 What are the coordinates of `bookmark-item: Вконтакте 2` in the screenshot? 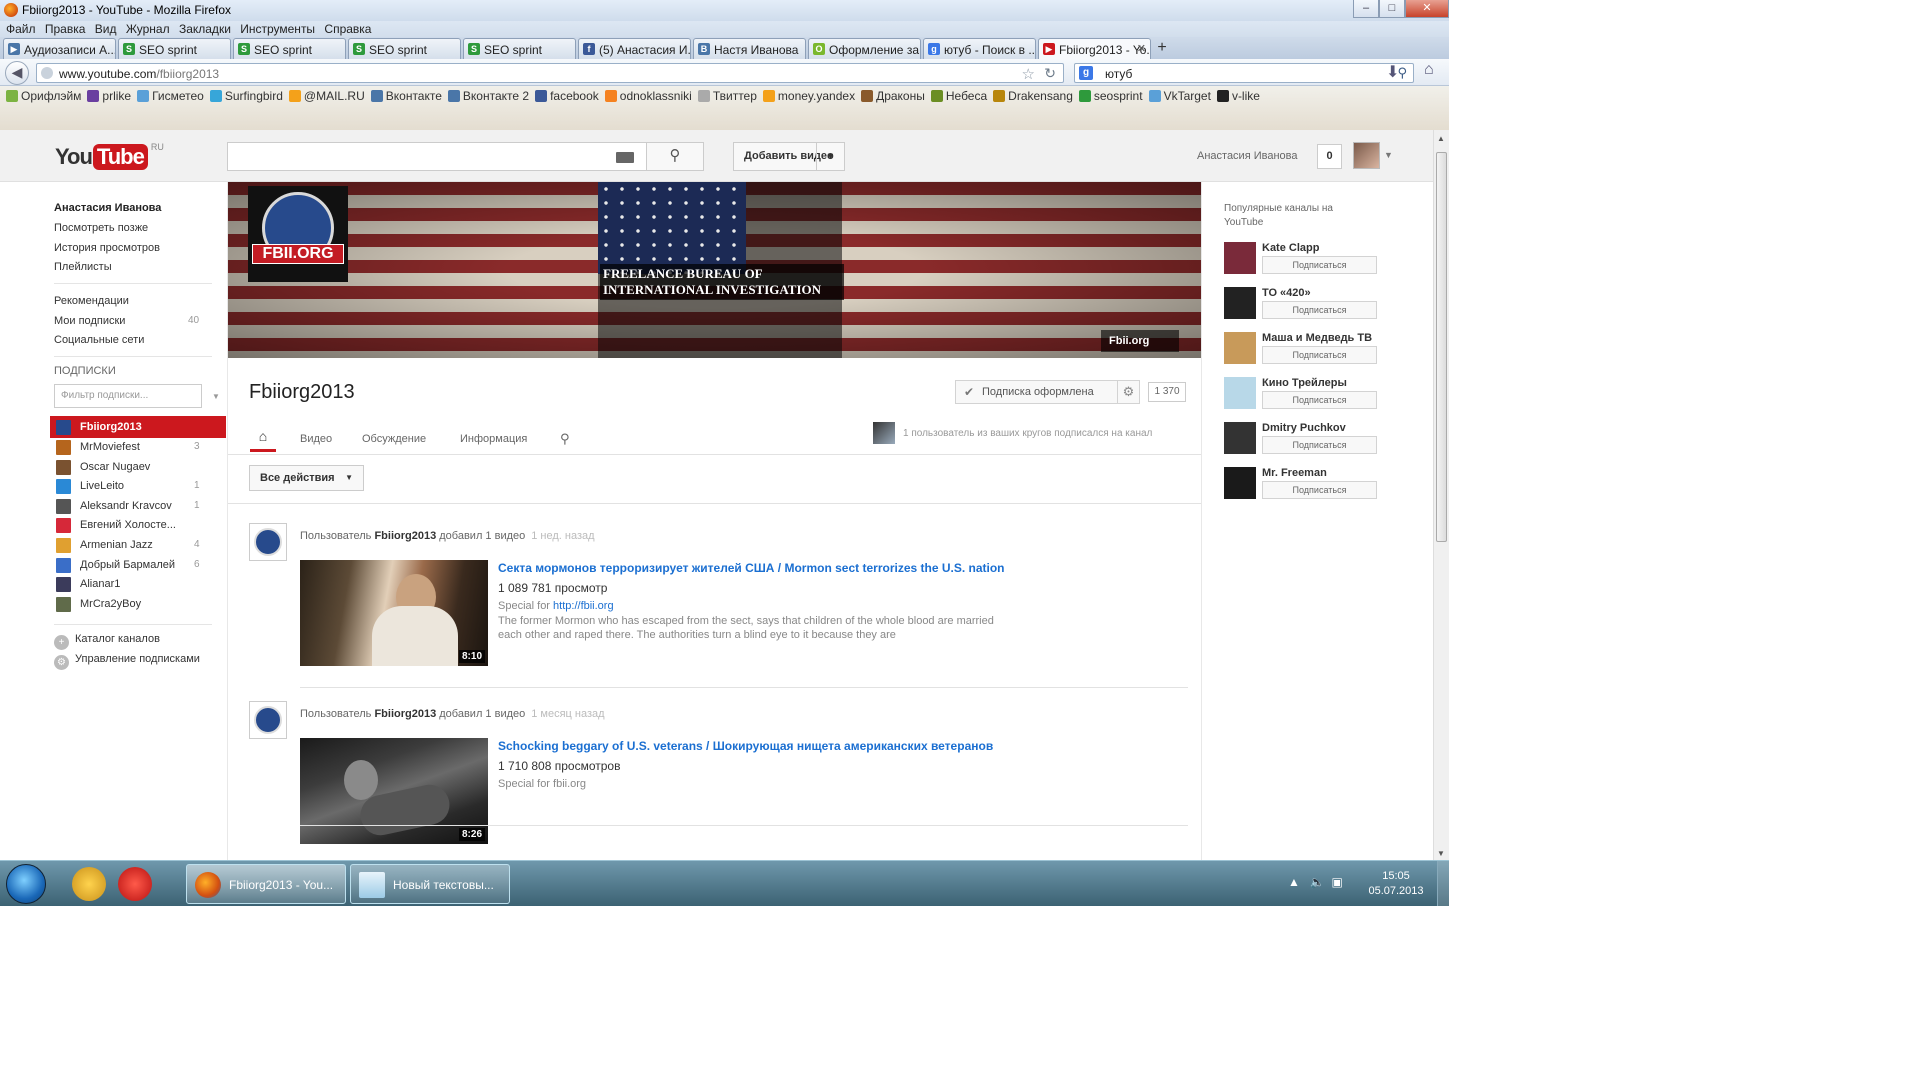 It's located at (488, 96).